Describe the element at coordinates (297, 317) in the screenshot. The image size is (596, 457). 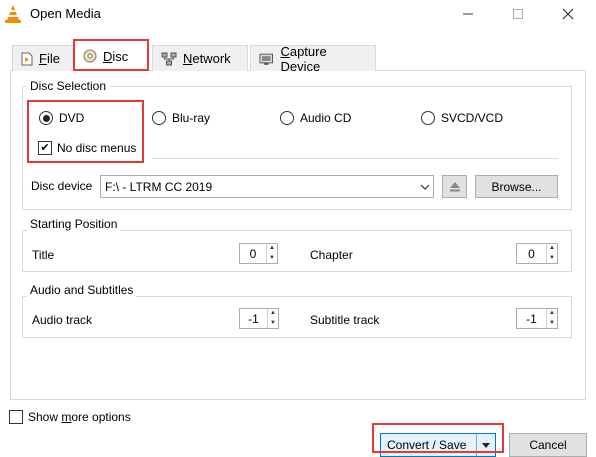
I see `audio-subtitles-group` at that location.